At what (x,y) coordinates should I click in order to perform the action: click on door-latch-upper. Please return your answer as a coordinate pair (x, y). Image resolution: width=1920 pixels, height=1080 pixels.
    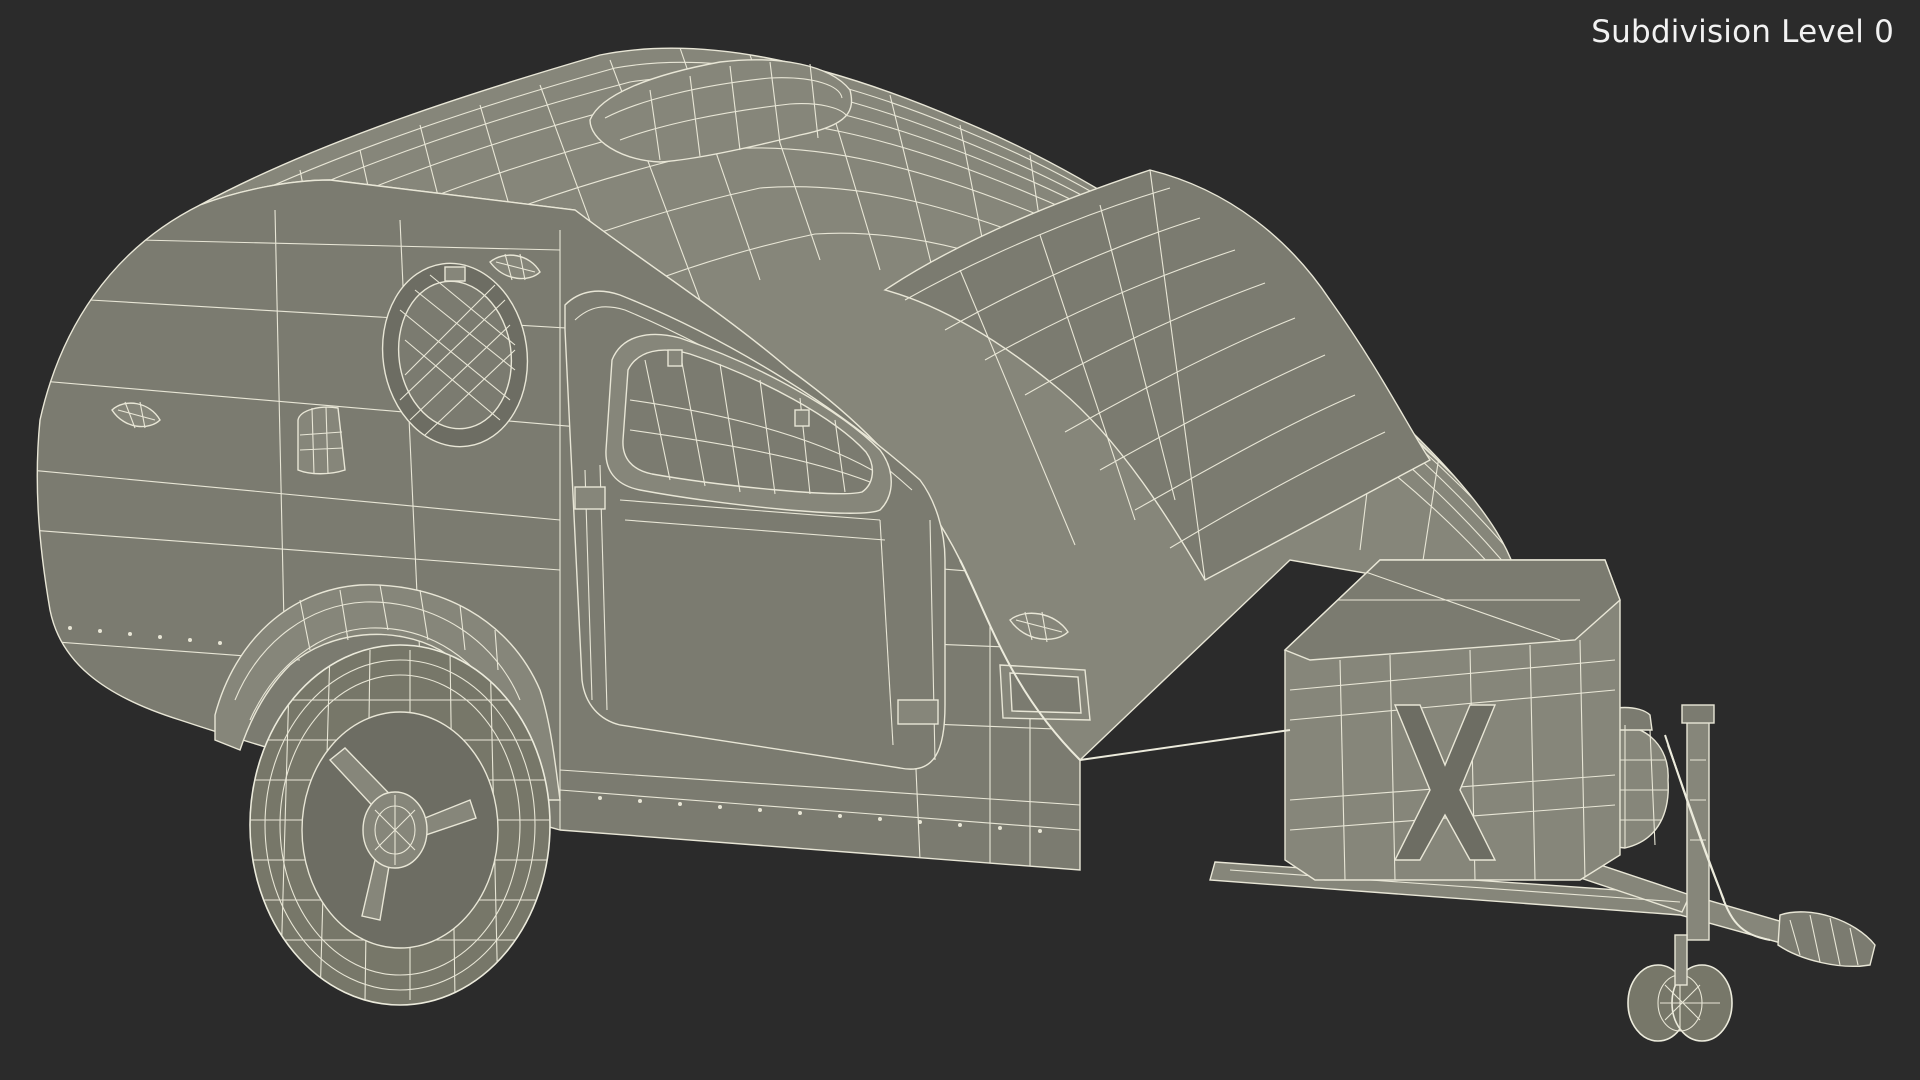
    Looking at the image, I should click on (590, 498).